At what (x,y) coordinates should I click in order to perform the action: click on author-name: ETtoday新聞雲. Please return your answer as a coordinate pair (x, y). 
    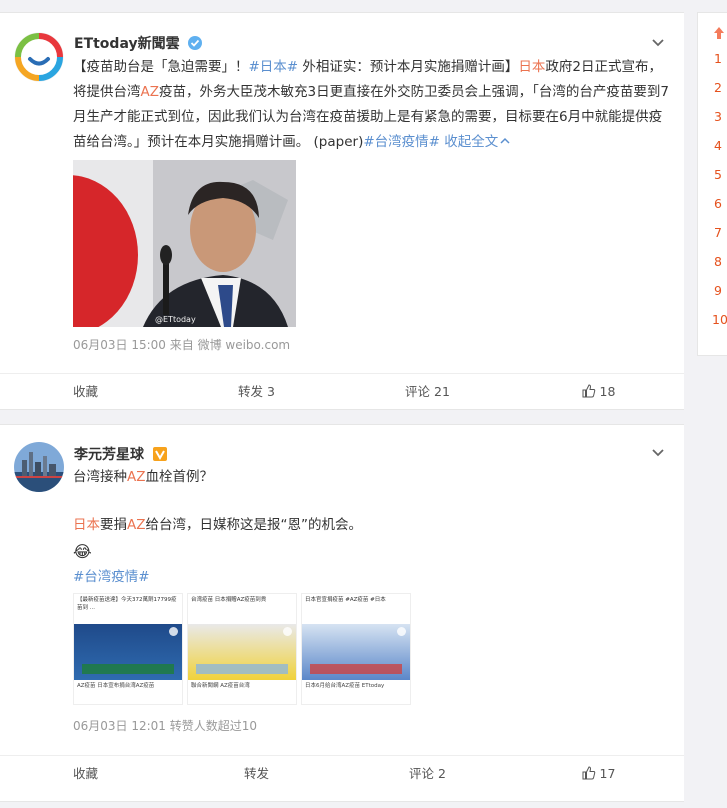
    Looking at the image, I should click on (138, 43).